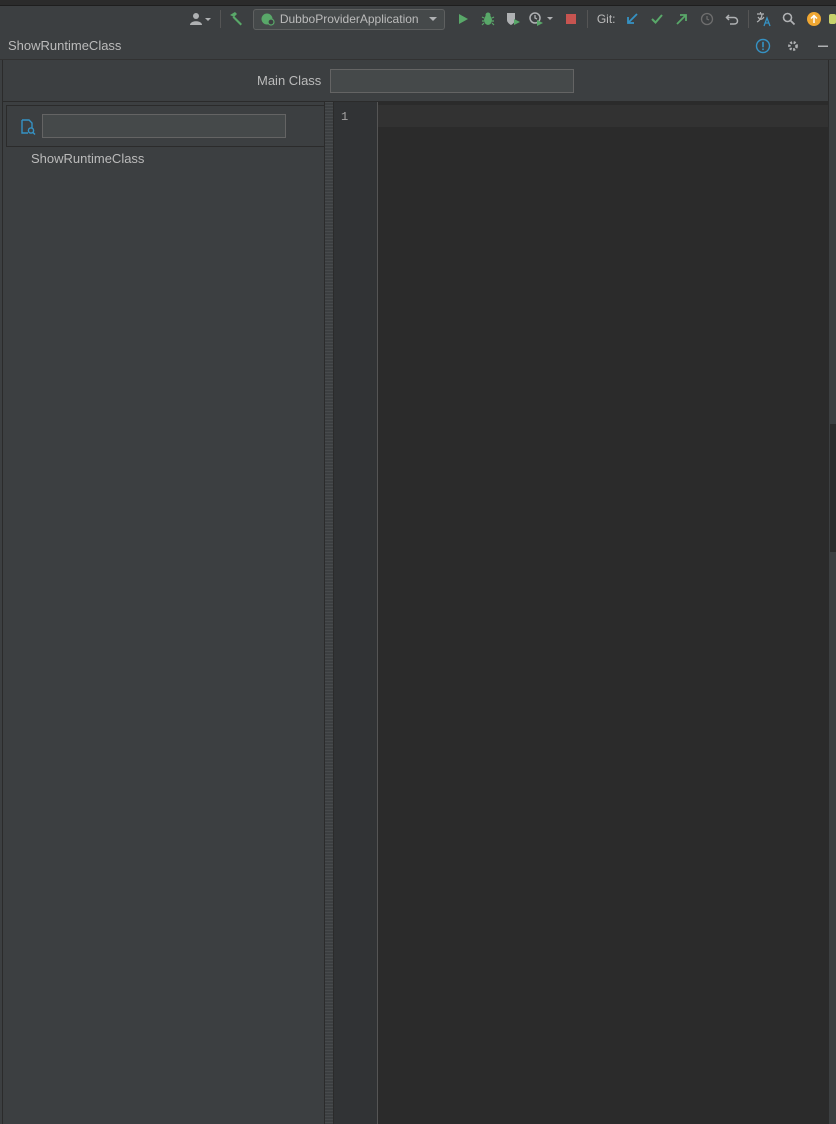 The height and width of the screenshot is (1124, 836). I want to click on debug-button, so click(488, 19).